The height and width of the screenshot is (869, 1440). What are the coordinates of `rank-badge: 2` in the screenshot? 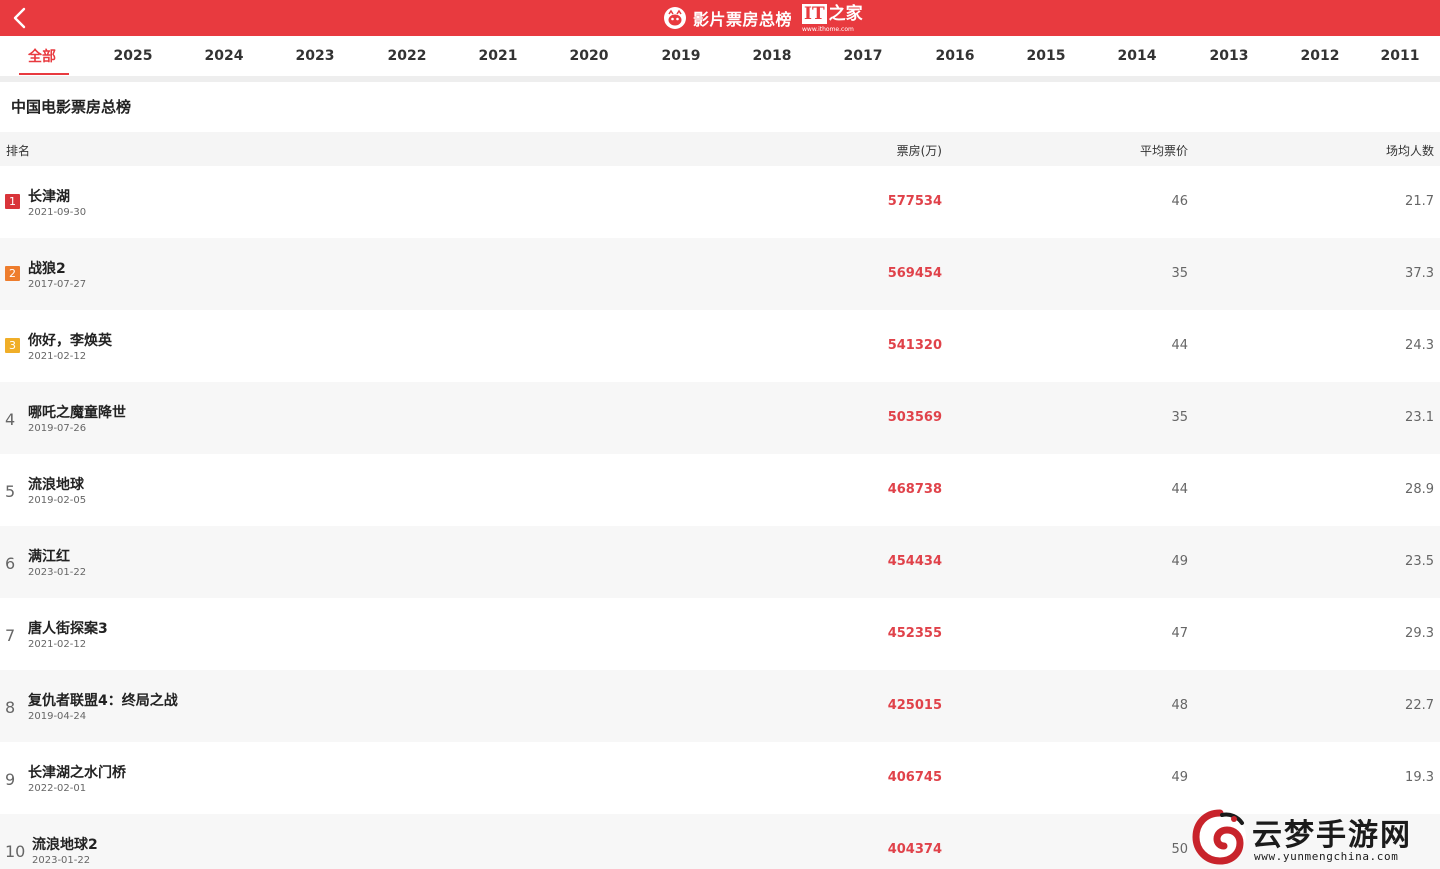 It's located at (12, 273).